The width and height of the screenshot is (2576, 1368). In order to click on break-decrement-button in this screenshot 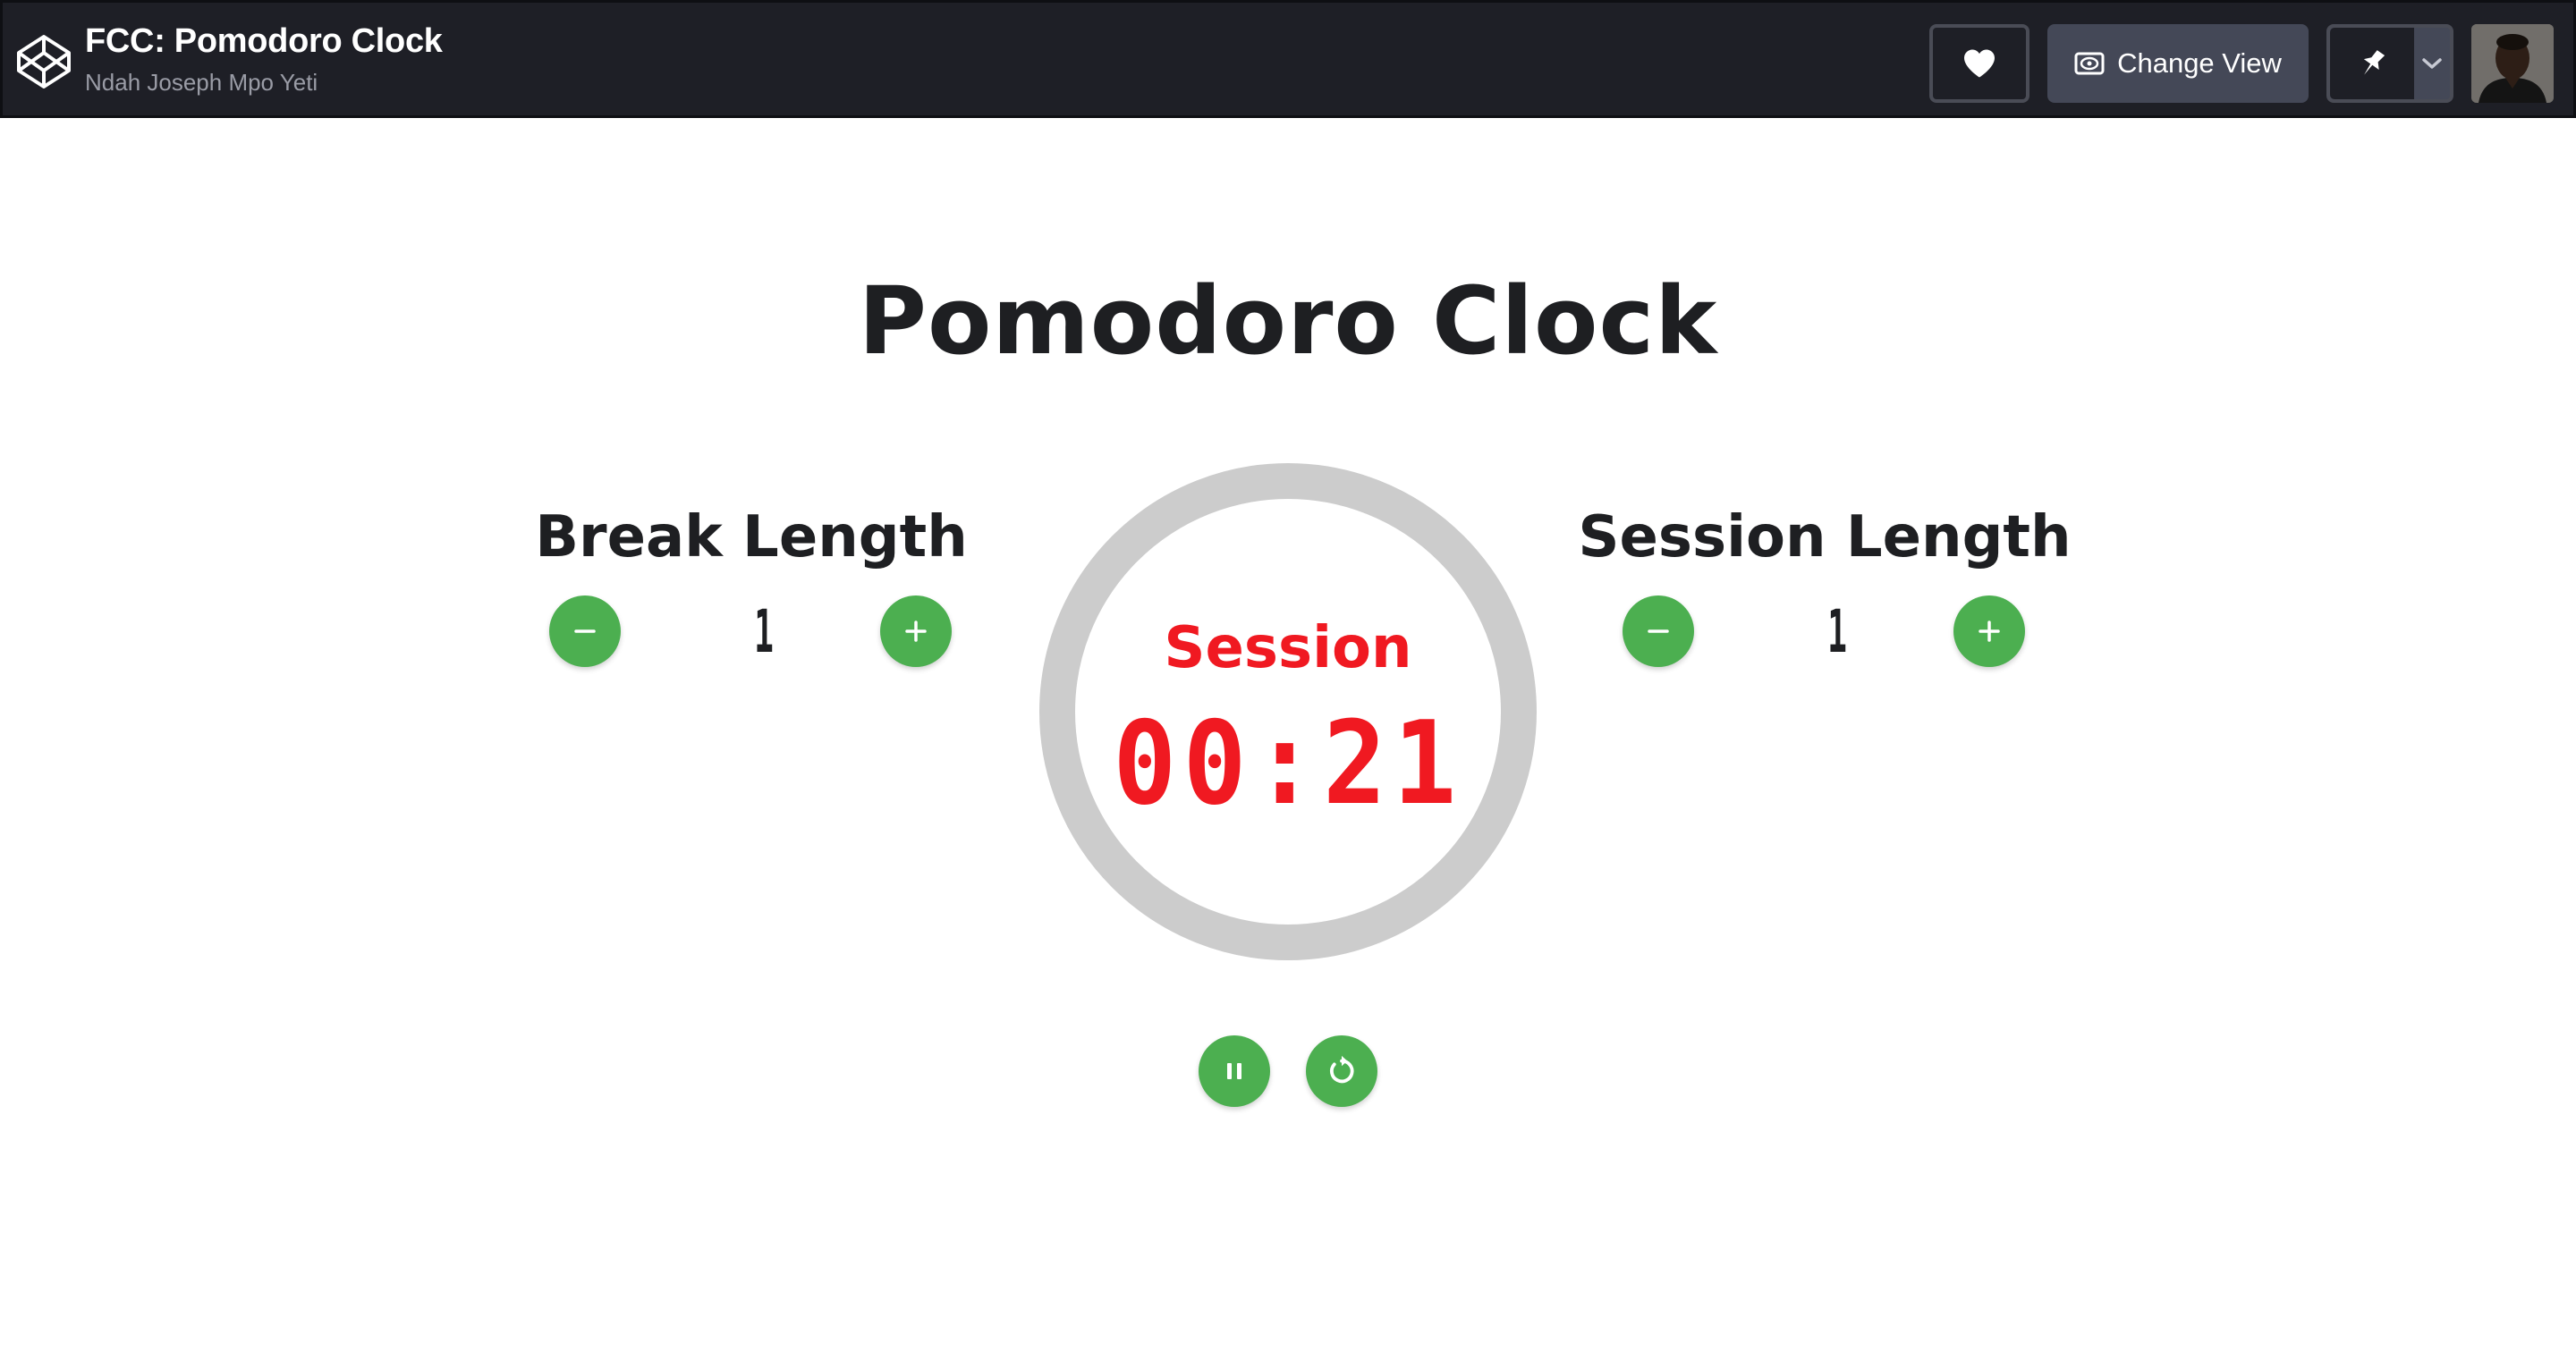, I will do `click(585, 631)`.